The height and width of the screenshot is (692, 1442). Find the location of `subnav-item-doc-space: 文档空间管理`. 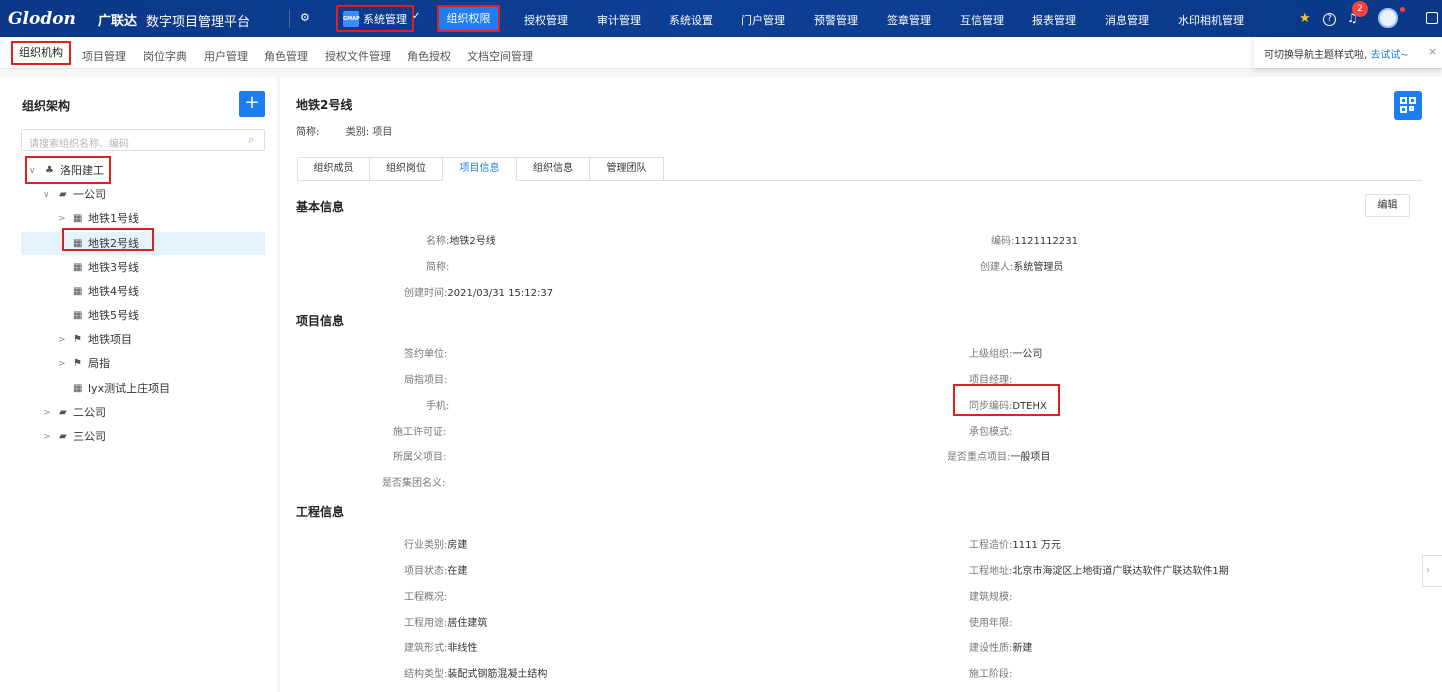

subnav-item-doc-space: 文档空间管理 is located at coordinates (500, 56).